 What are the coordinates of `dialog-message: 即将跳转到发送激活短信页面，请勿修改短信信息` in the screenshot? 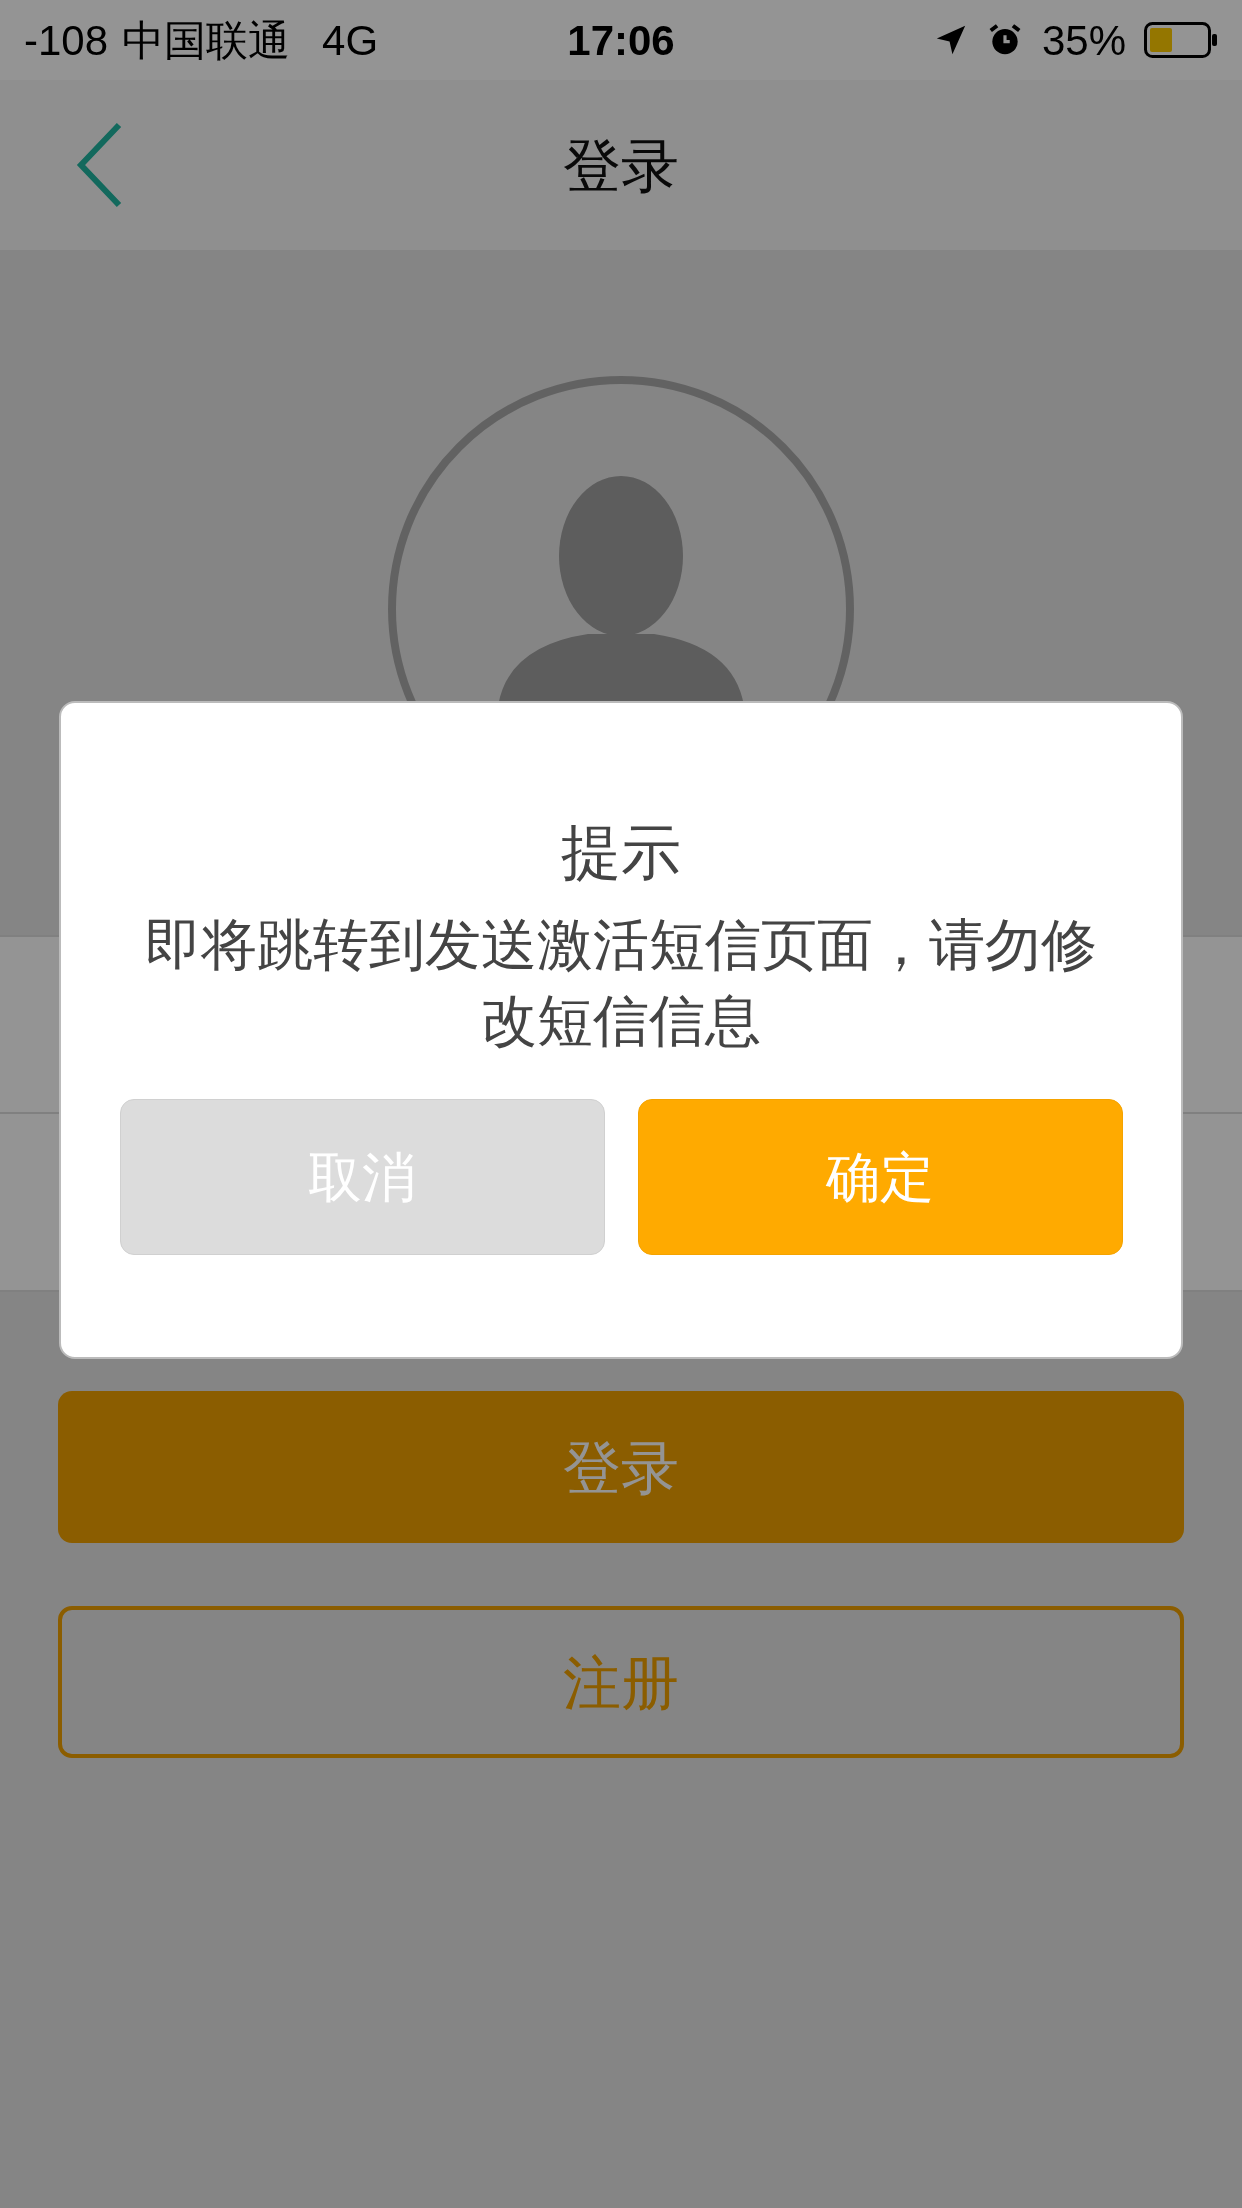 It's located at (621, 983).